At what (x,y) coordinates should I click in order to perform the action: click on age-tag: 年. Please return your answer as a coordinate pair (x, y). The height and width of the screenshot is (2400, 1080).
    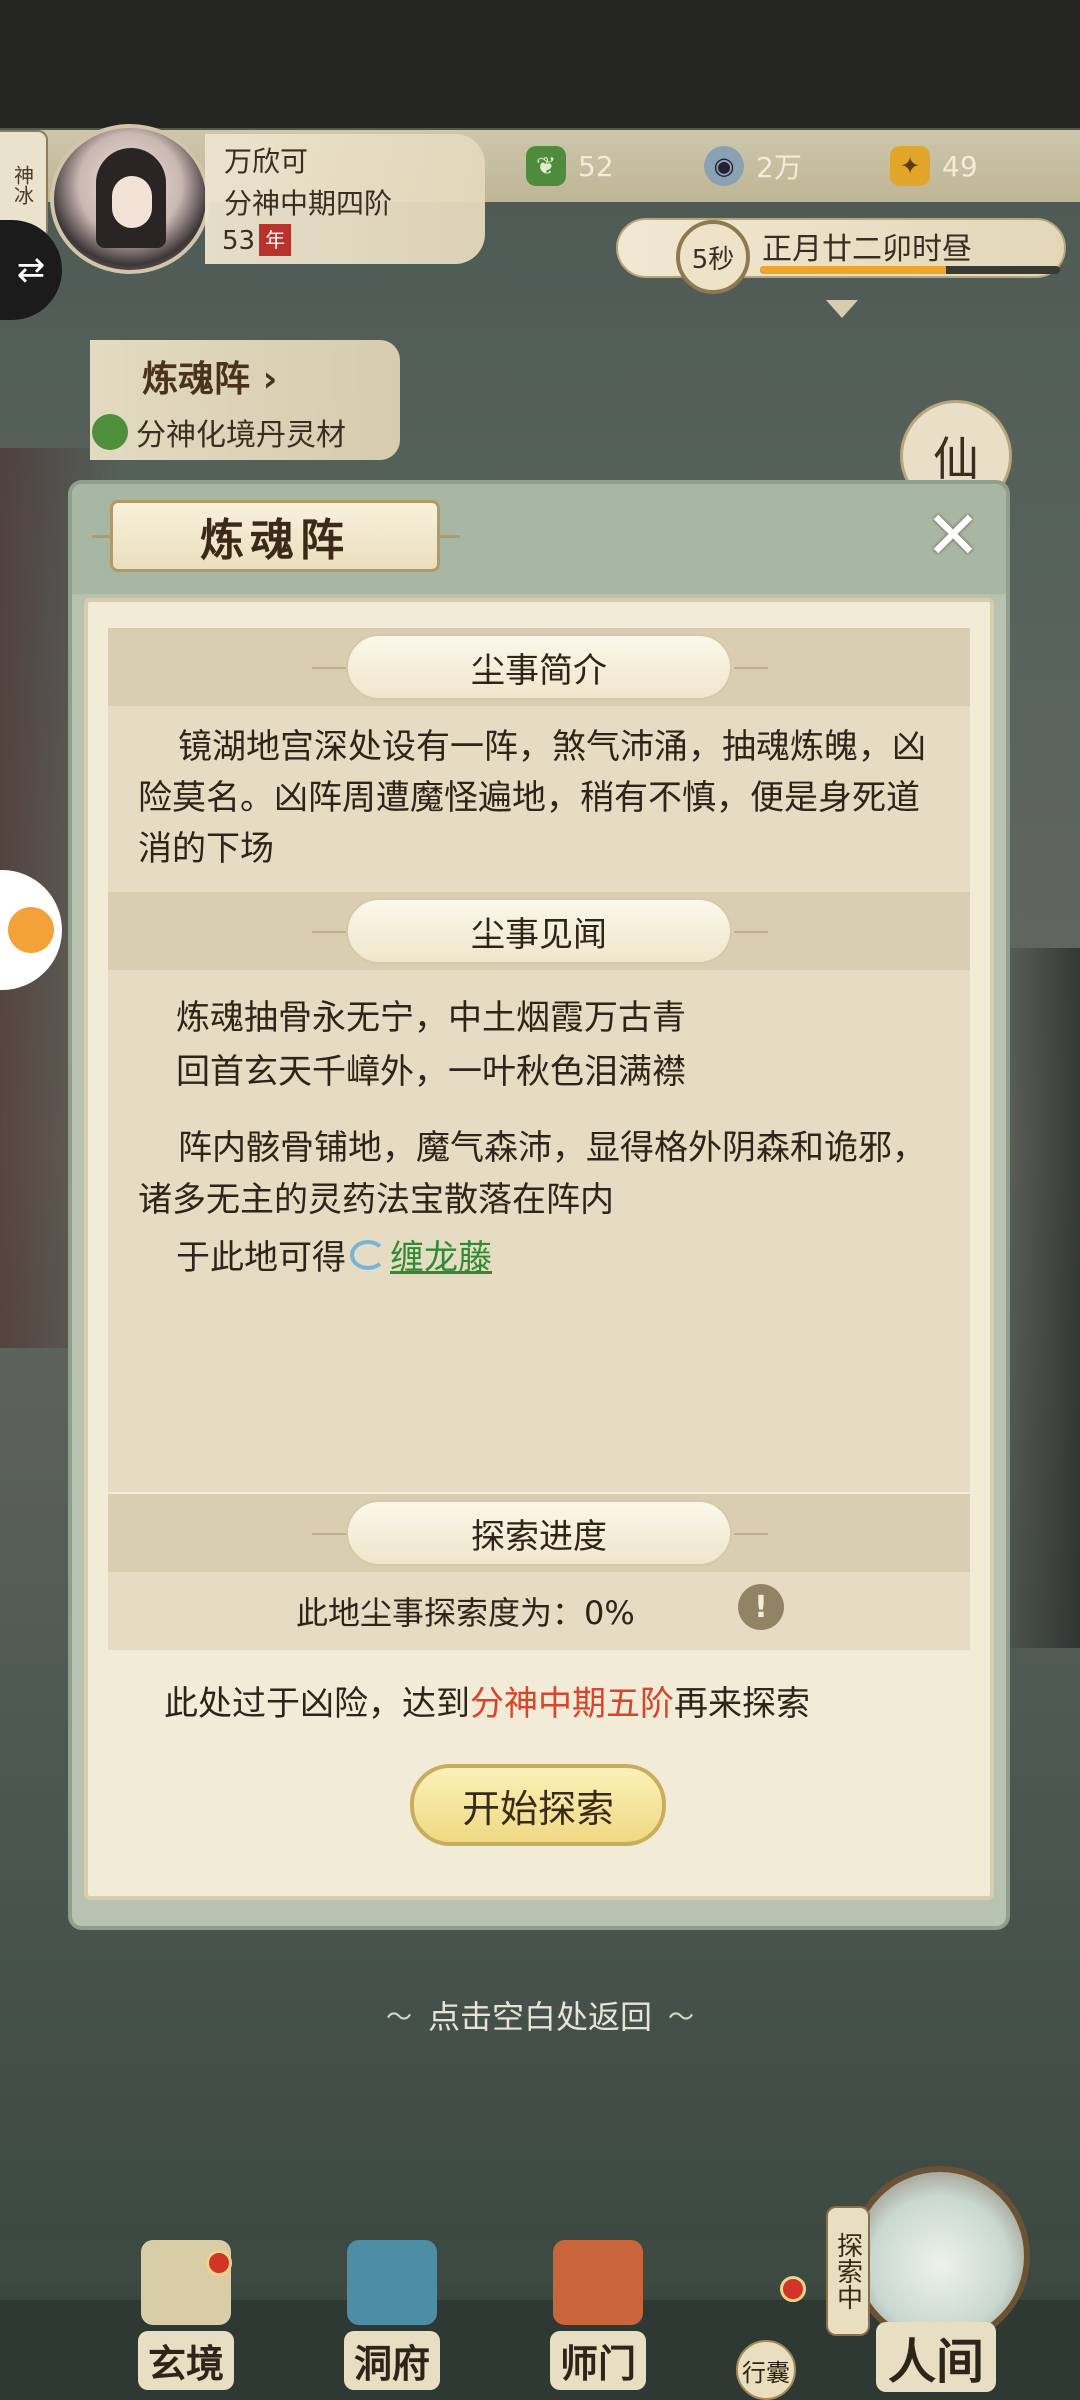
    Looking at the image, I should click on (275, 240).